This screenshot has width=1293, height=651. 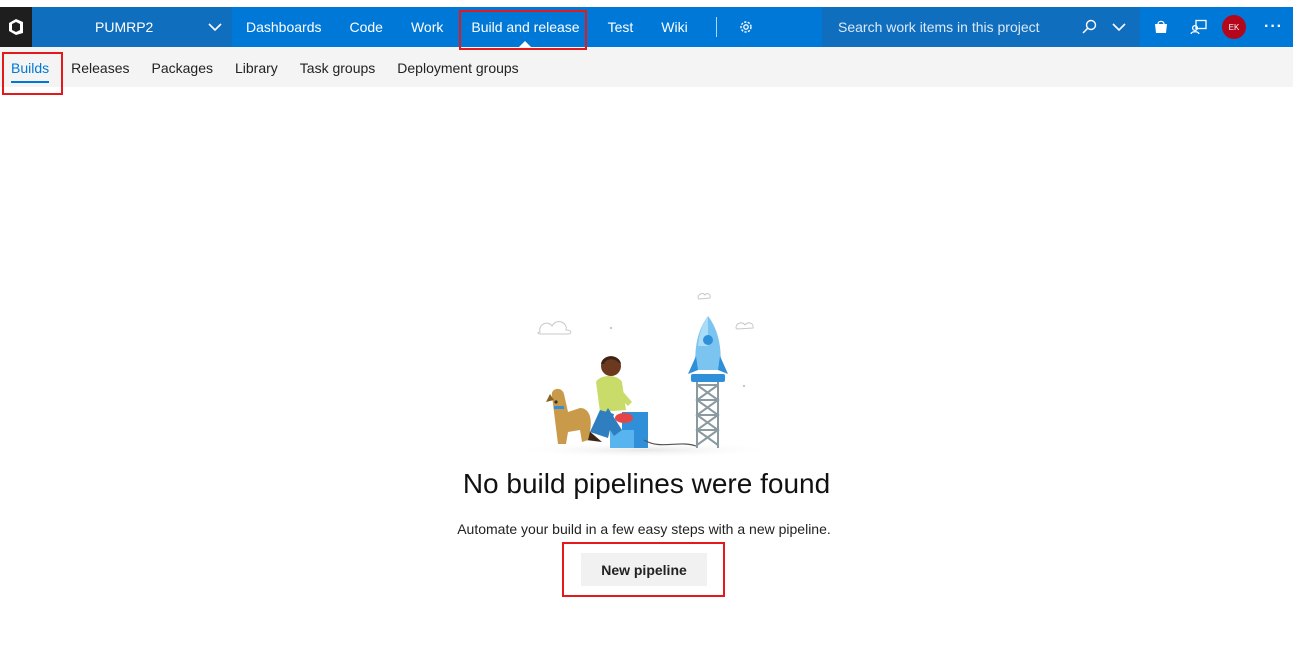 I want to click on empty-state-title: No build pipelines were found, so click(x=646, y=483).